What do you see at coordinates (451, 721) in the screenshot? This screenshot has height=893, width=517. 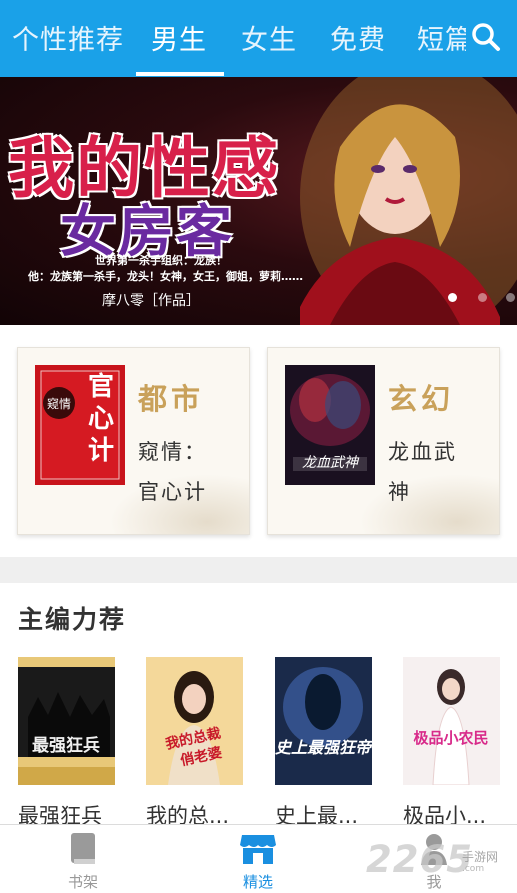 I see `book-cover-jipinxiaonongmin: 极品小农民` at bounding box center [451, 721].